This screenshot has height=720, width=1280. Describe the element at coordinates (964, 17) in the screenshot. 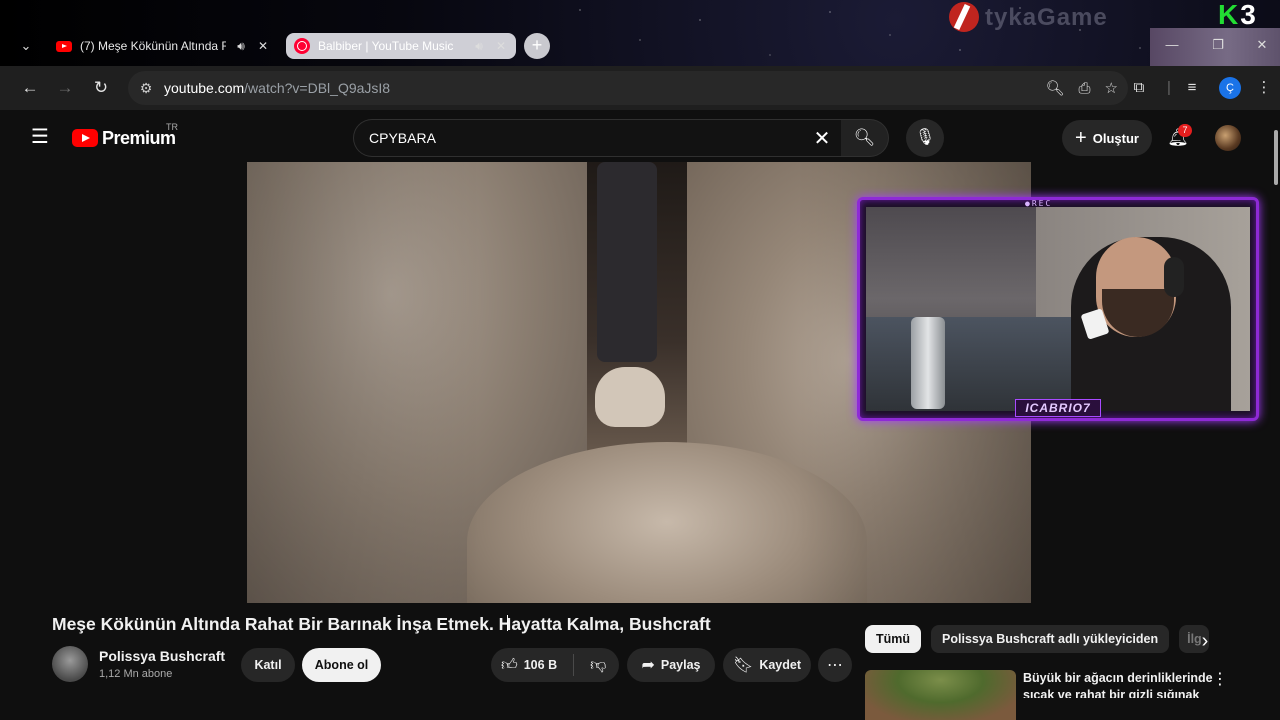

I see `overlay-logo-mark-icon` at that location.